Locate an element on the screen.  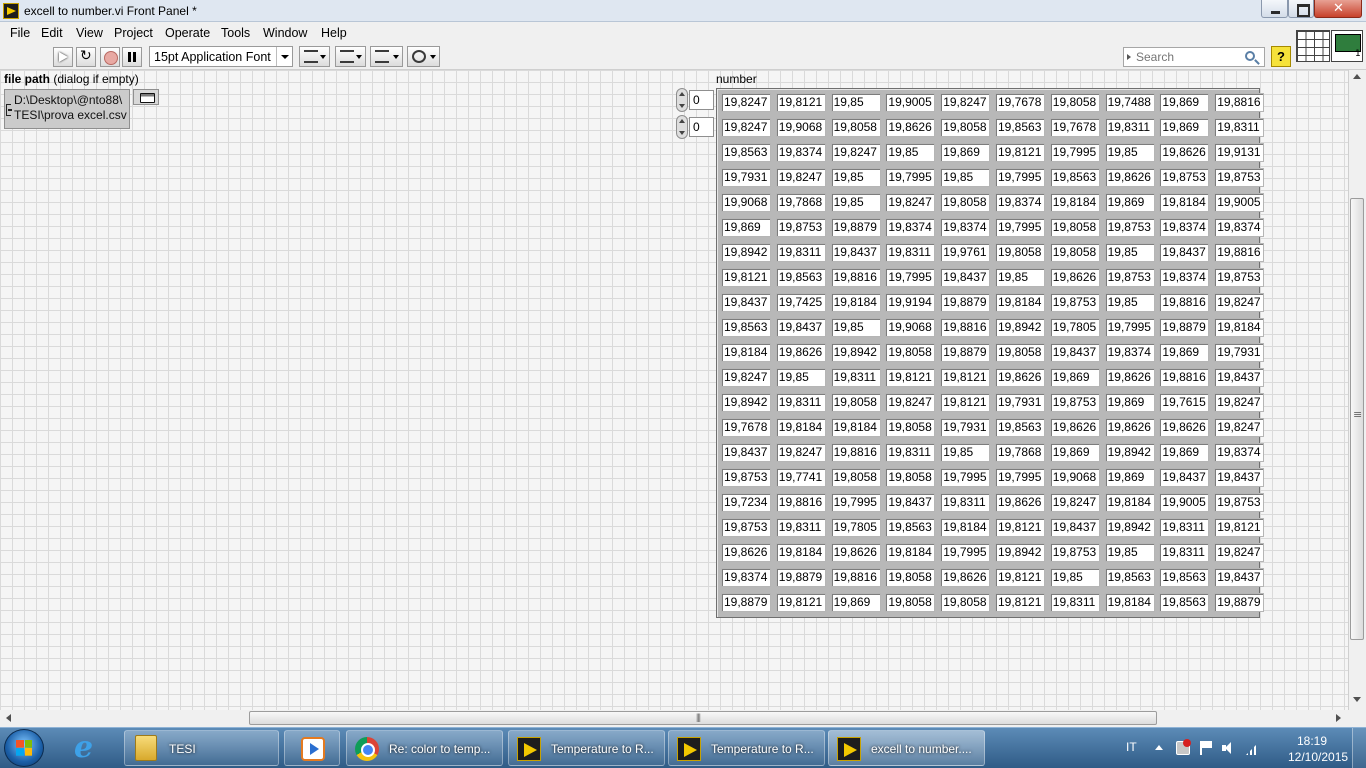
language-indicator: IT is located at coordinates (1131, 747).